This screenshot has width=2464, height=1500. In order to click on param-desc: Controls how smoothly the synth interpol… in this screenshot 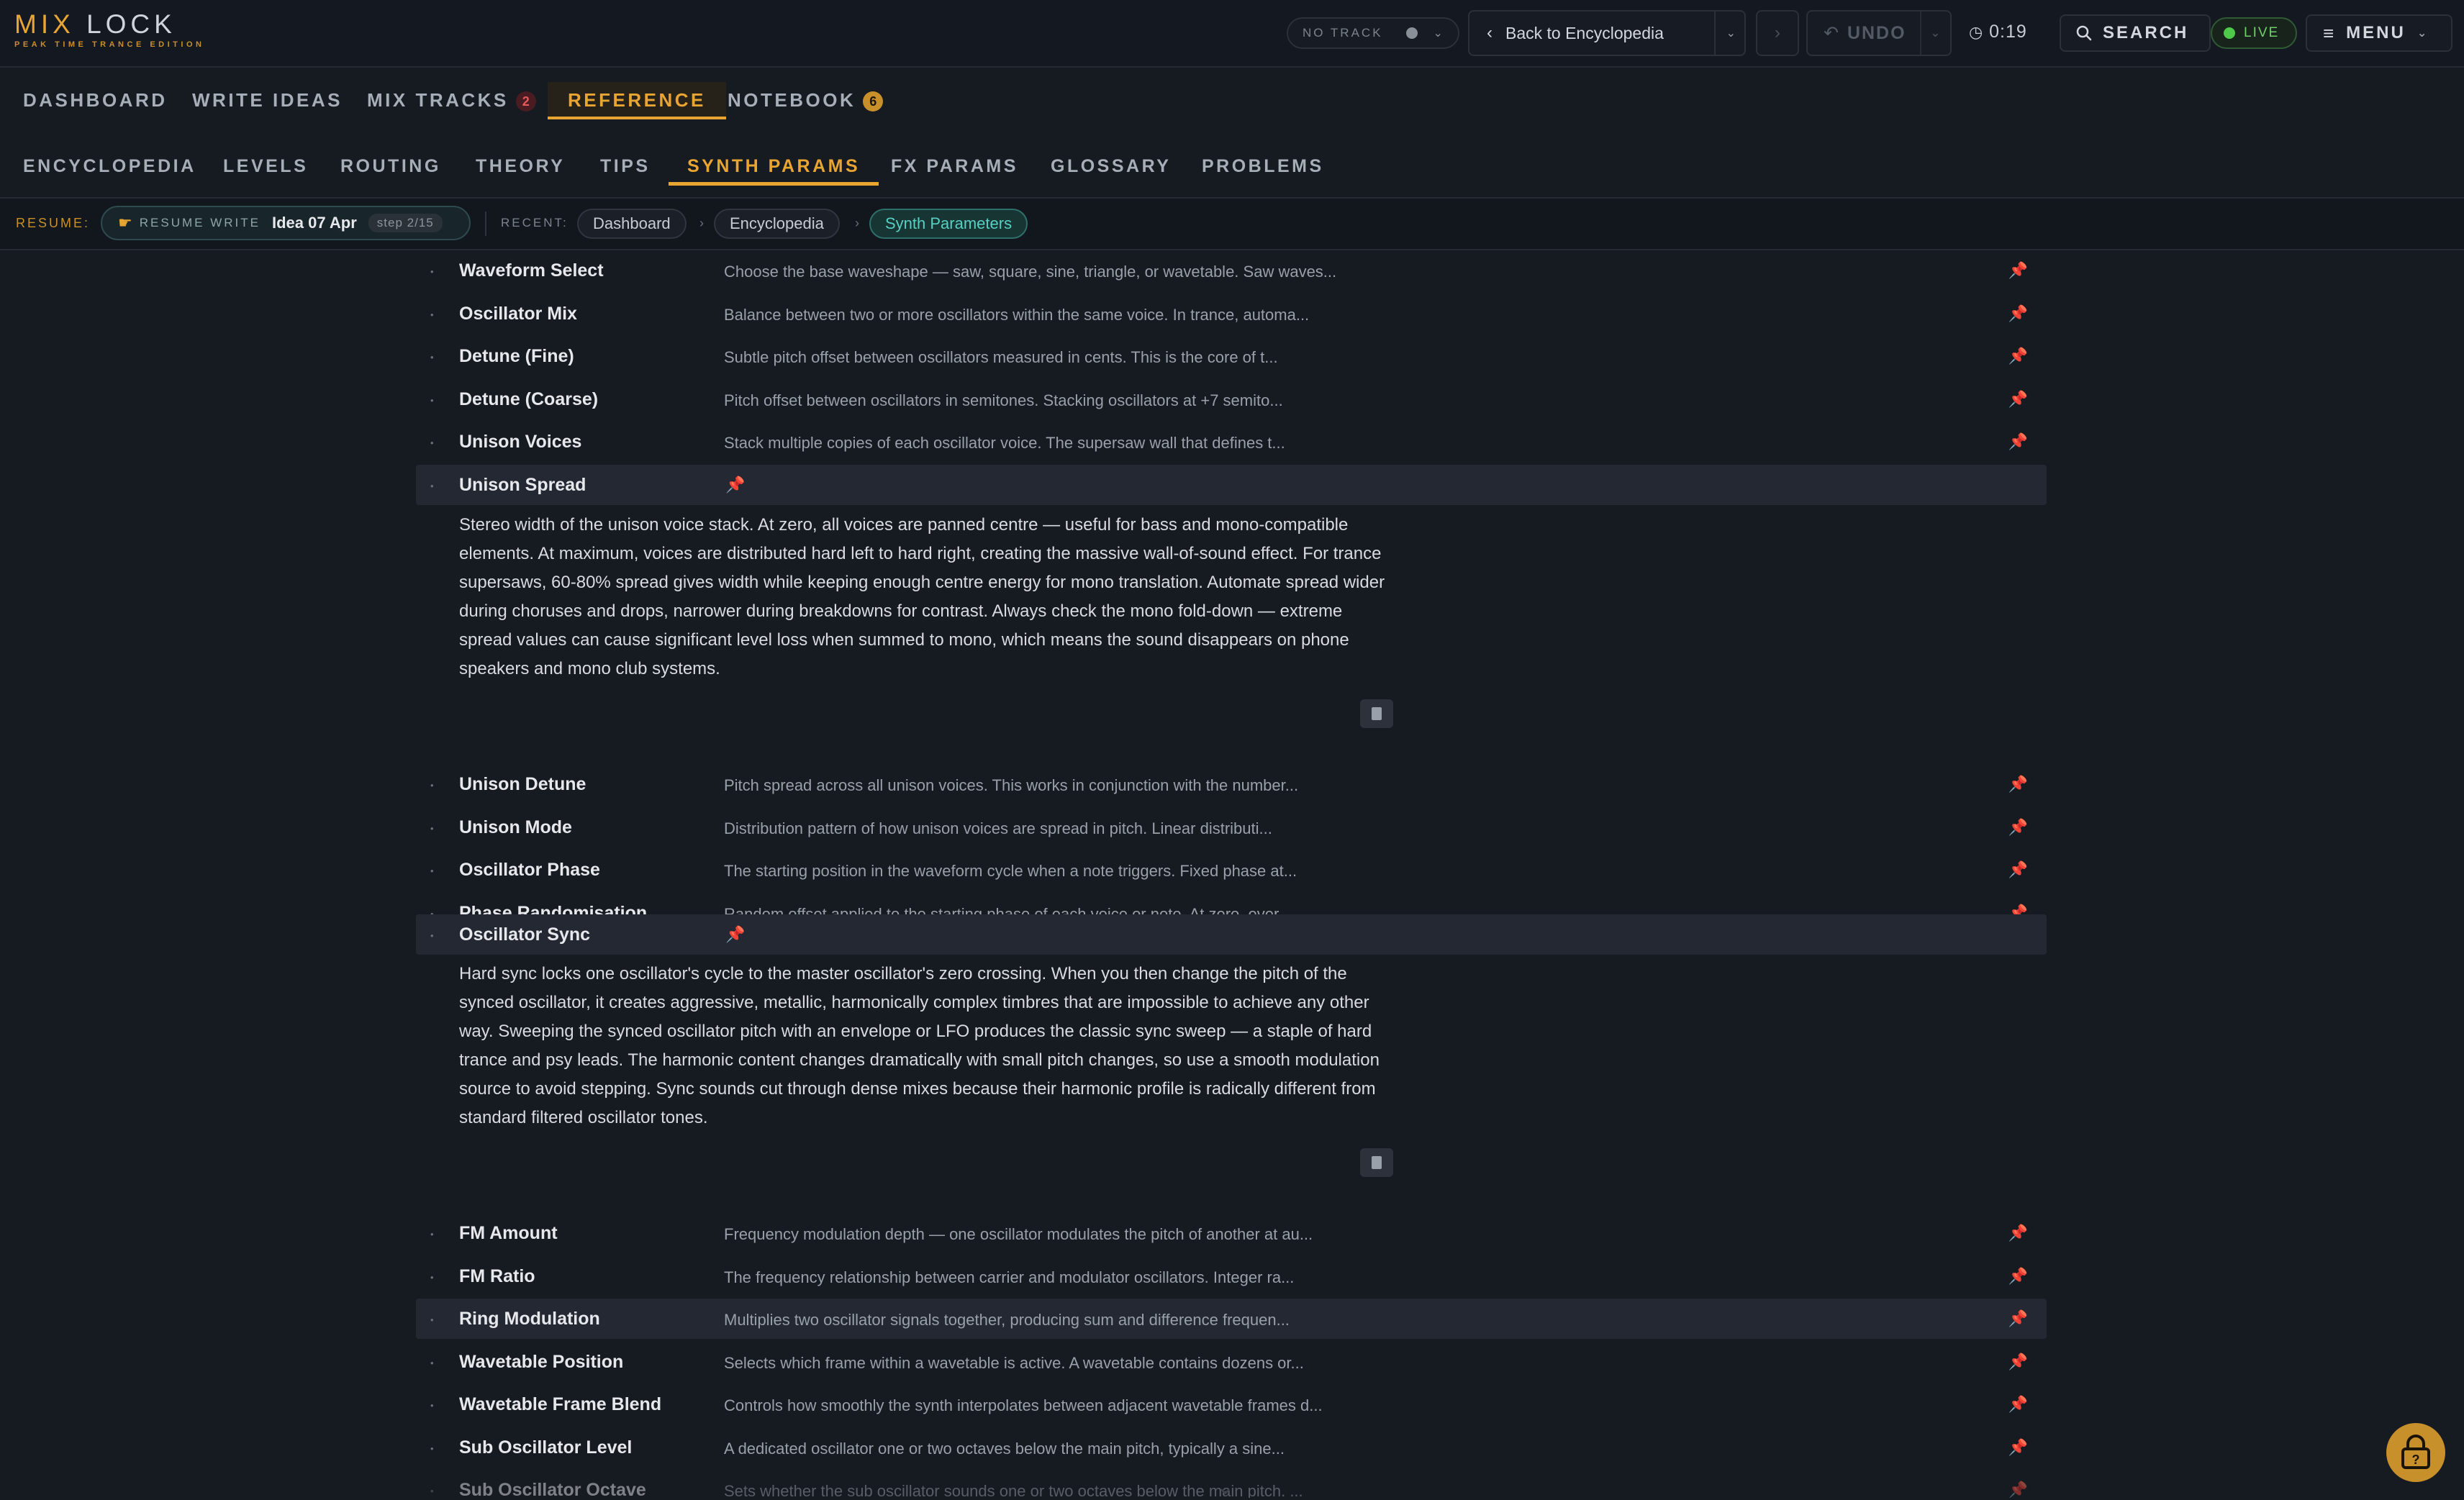, I will do `click(1023, 1405)`.